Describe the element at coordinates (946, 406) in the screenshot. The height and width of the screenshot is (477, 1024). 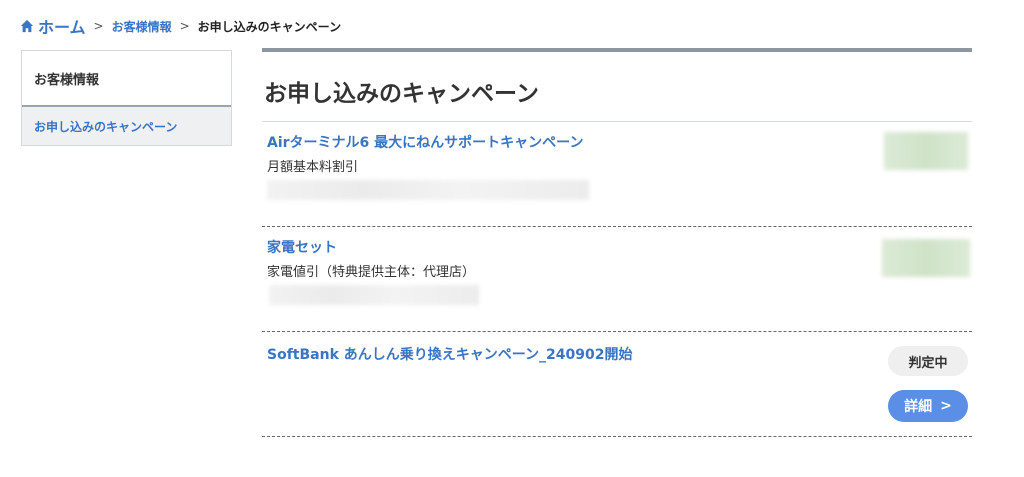
I see `chevron-right-icon: >` at that location.